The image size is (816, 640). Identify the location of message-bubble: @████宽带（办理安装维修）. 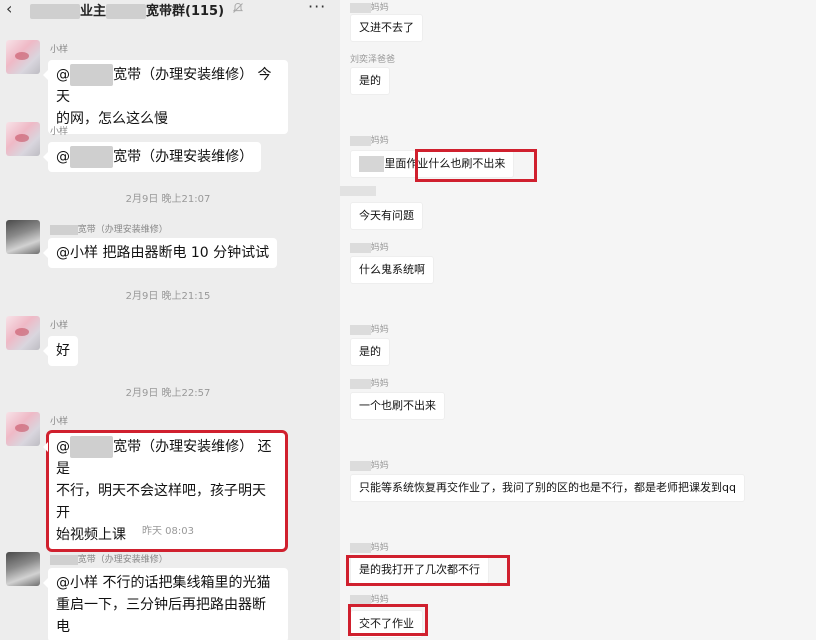
(152, 157).